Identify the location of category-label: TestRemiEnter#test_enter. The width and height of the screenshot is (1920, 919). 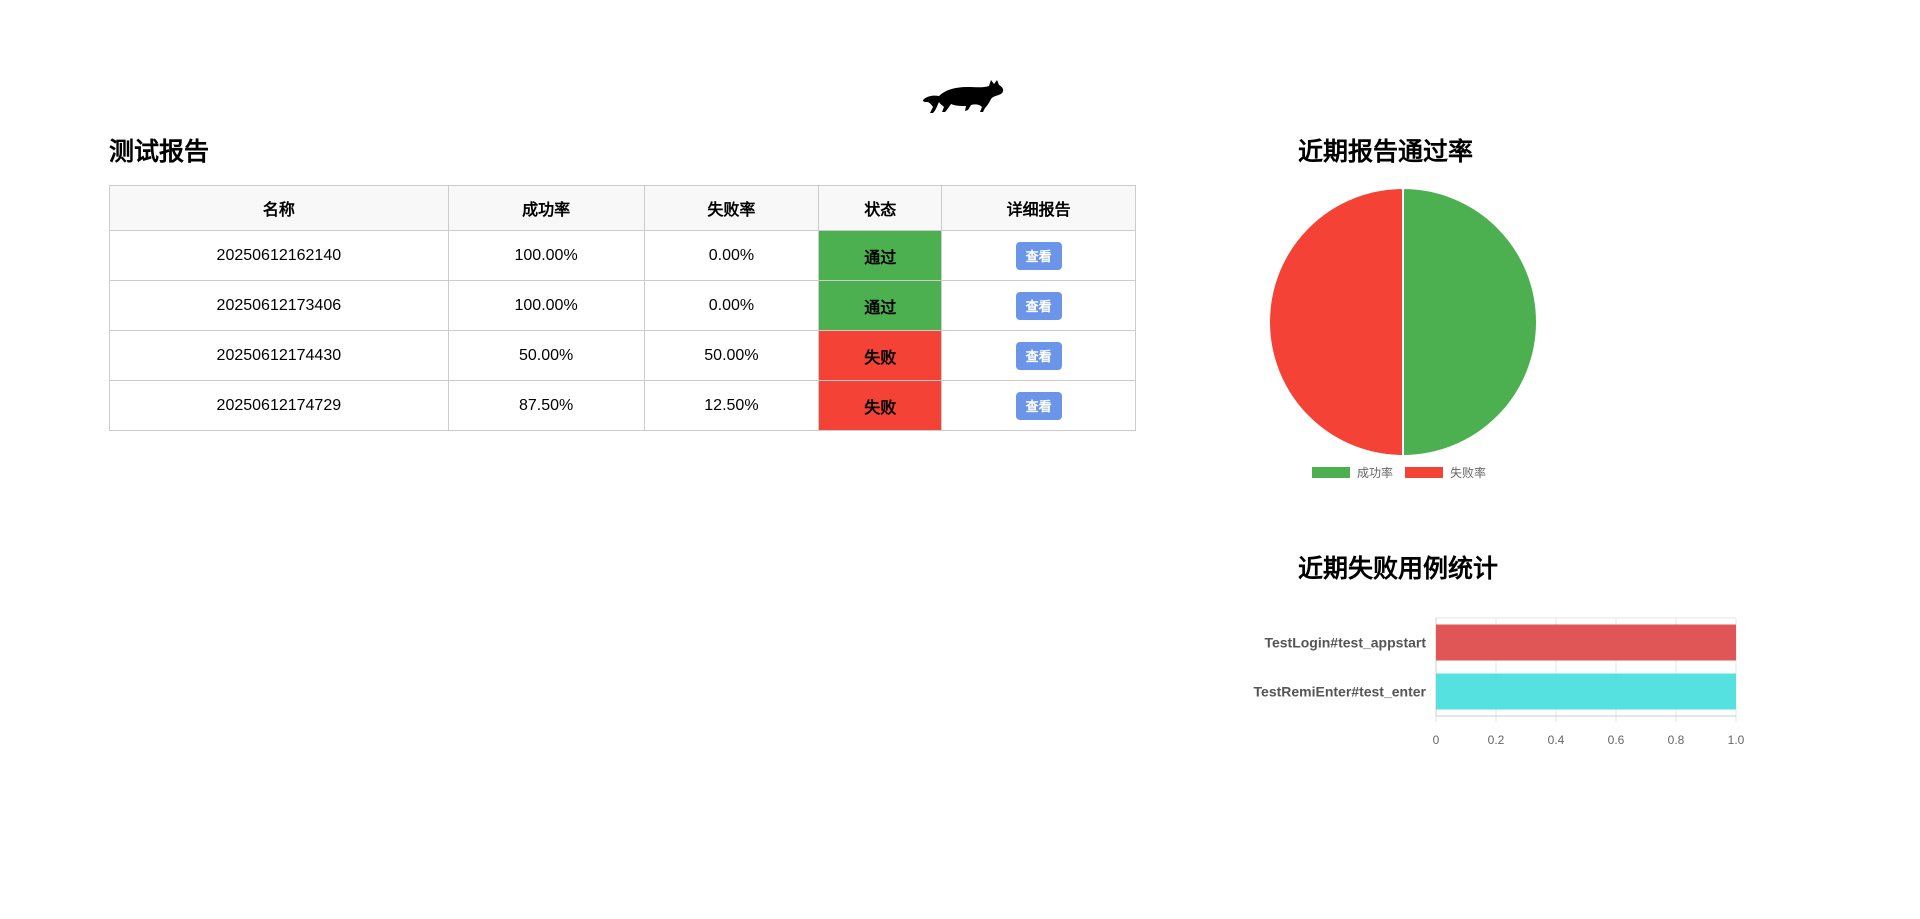
(1340, 692).